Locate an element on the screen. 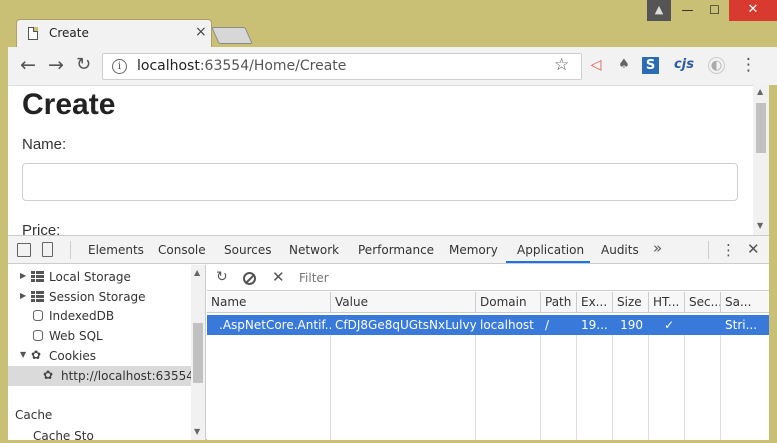 The width and height of the screenshot is (777, 443). browser-tab: Create × is located at coordinates (114, 33).